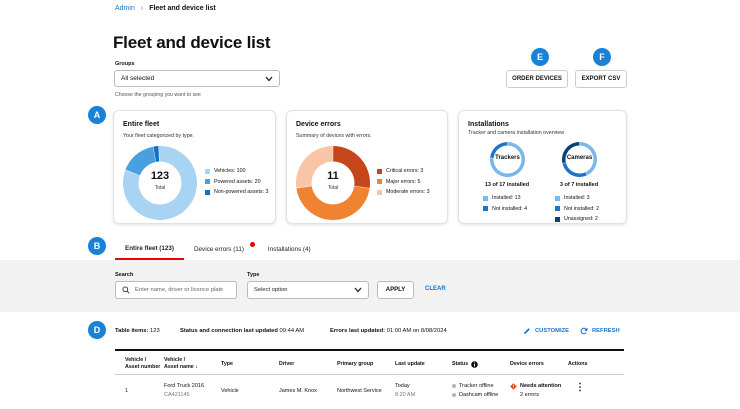 The width and height of the screenshot is (740, 409). What do you see at coordinates (402, 386) in the screenshot?
I see `cell-last-update-day: Today` at bounding box center [402, 386].